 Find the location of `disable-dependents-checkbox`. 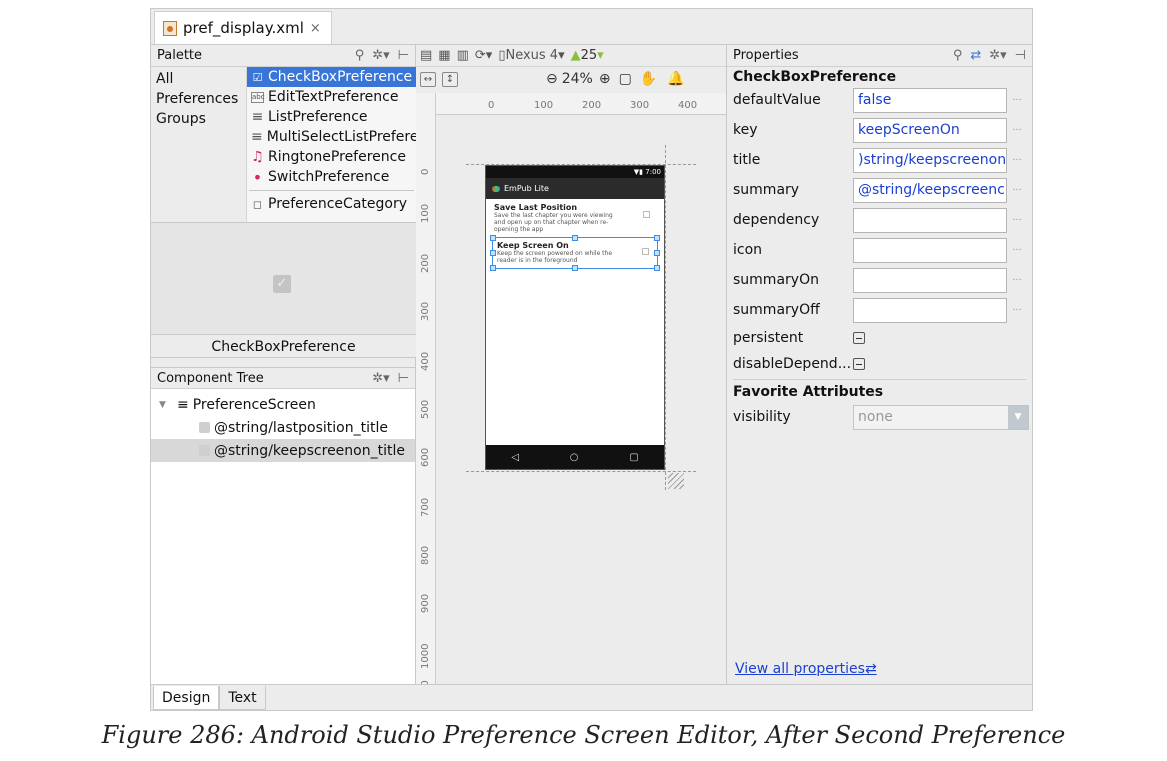

disable-dependents-checkbox is located at coordinates (859, 364).